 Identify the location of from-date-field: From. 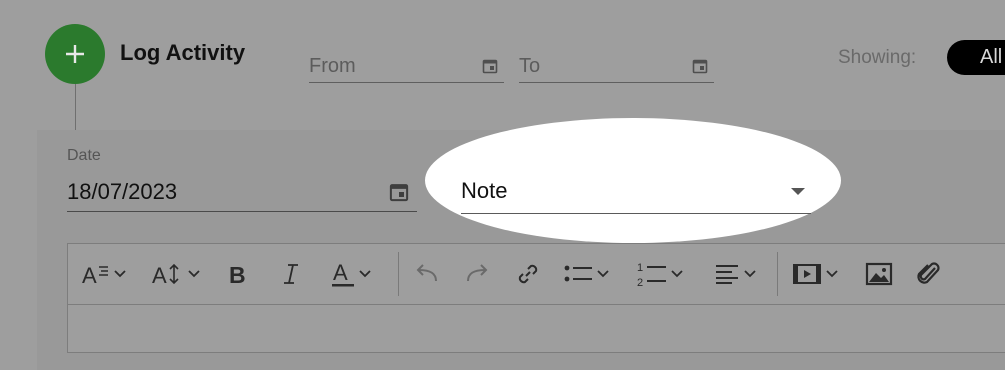
(406, 66).